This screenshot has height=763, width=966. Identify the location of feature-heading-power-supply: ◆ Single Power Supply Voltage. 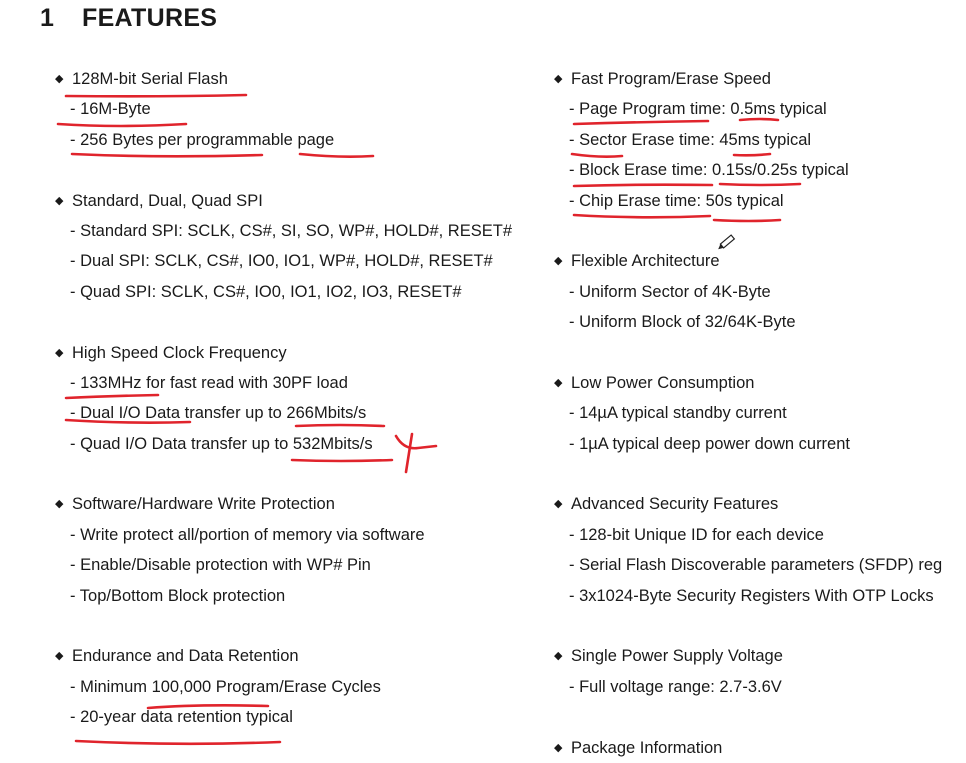
(760, 656).